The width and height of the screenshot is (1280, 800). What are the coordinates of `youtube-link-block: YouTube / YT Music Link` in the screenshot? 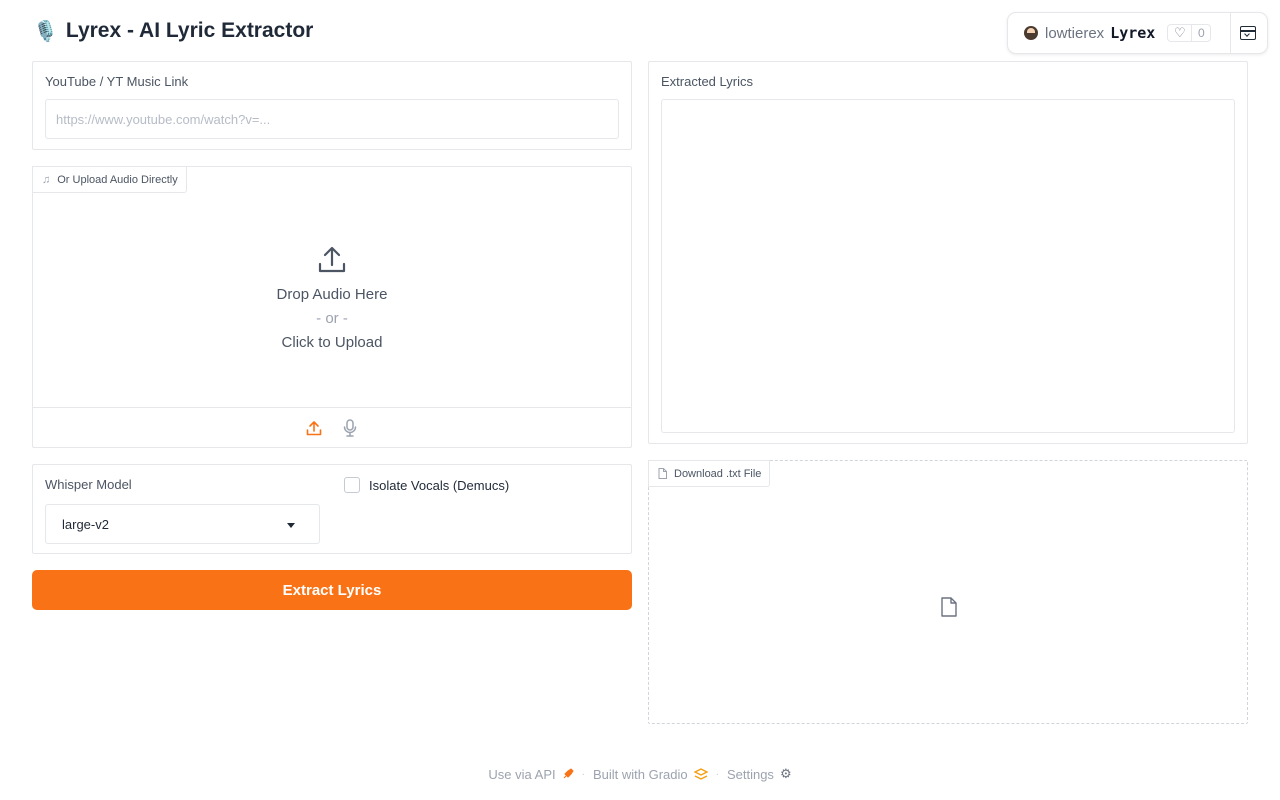 It's located at (332, 105).